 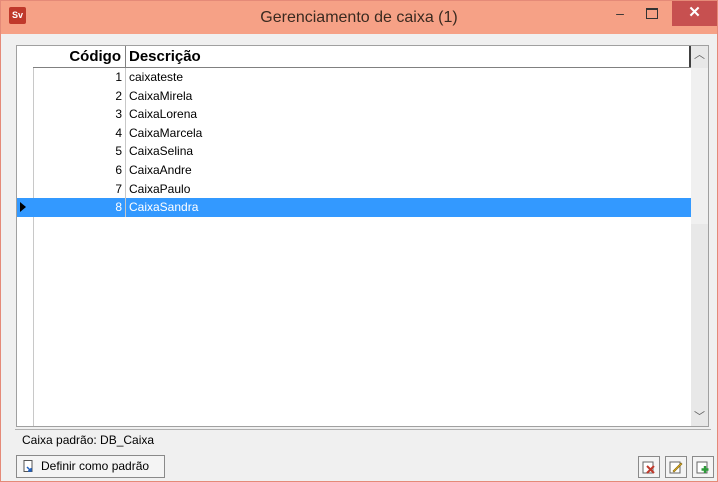 What do you see at coordinates (699, 55) in the screenshot?
I see `scroll-up-icon: ︿` at bounding box center [699, 55].